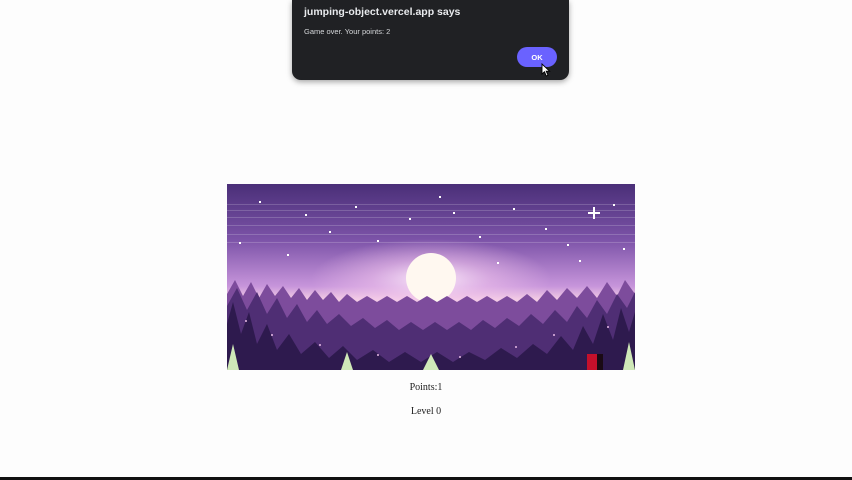 The image size is (852, 480). What do you see at coordinates (426, 387) in the screenshot?
I see `points-counter: Points:1` at bounding box center [426, 387].